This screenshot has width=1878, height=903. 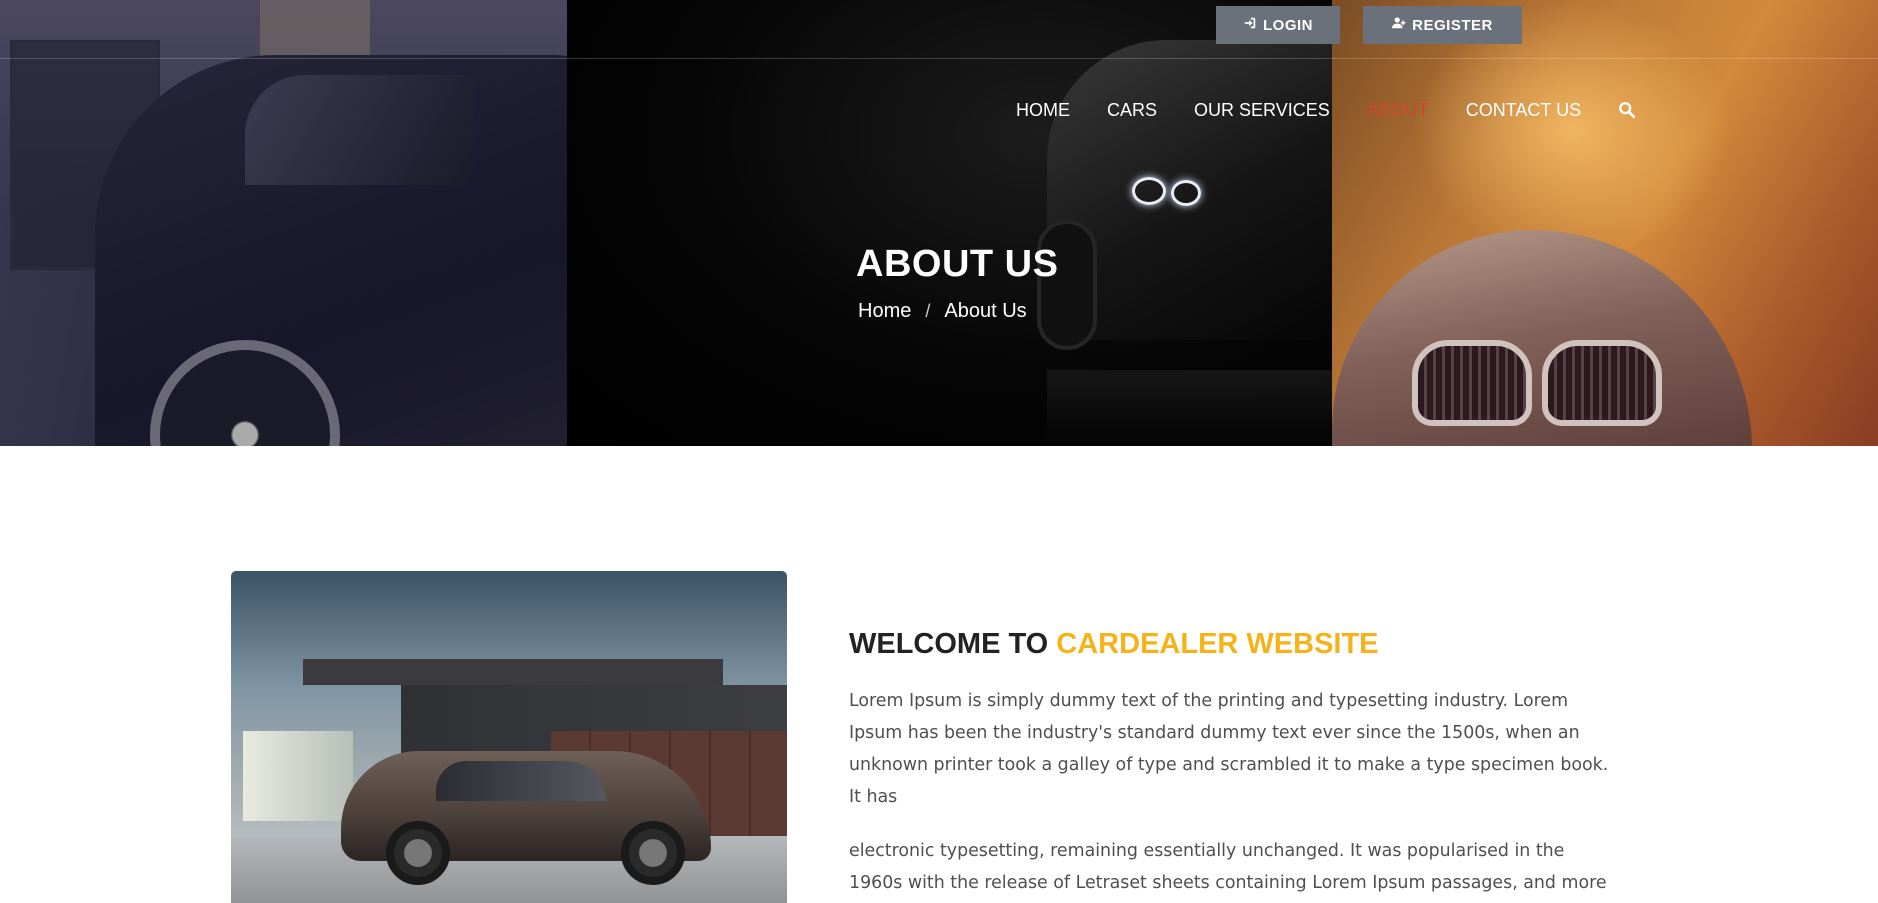 What do you see at coordinates (1262, 110) in the screenshot?
I see `nav-our-services: OUR SERVICES` at bounding box center [1262, 110].